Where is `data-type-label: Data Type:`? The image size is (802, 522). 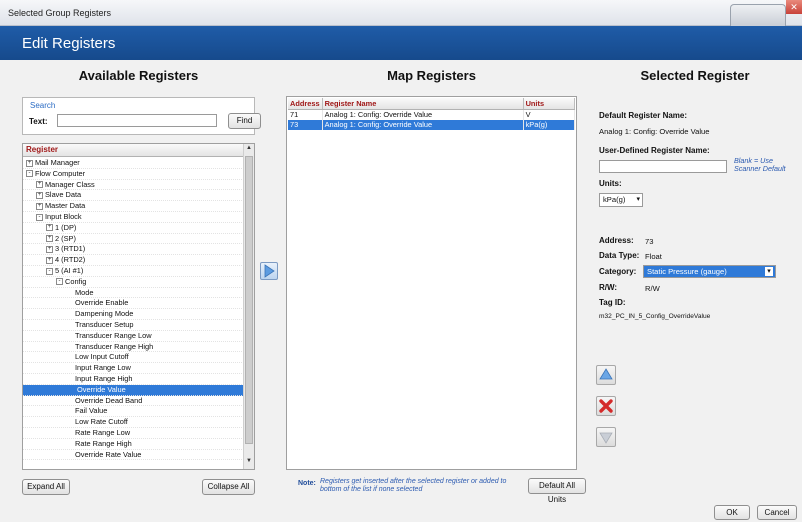
data-type-label: Data Type: is located at coordinates (619, 255).